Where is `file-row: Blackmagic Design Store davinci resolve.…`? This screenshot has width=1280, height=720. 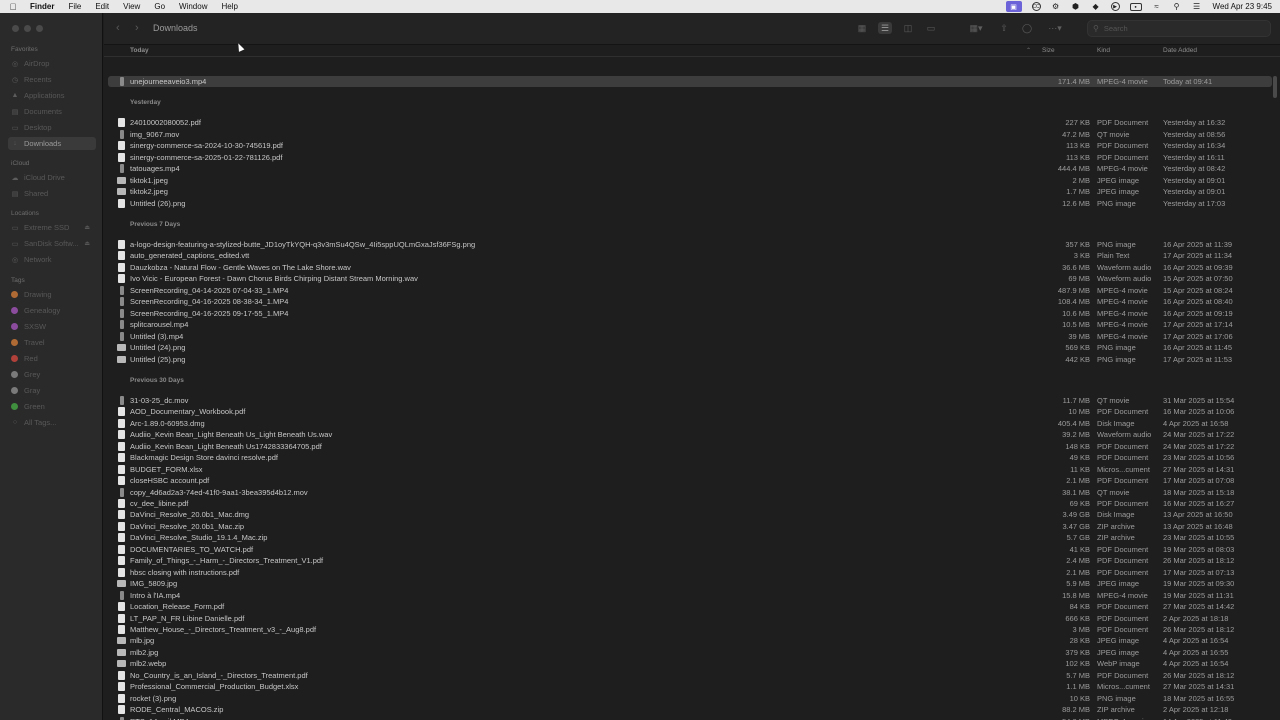
file-row: Blackmagic Design Store davinci resolve.… is located at coordinates (690, 457).